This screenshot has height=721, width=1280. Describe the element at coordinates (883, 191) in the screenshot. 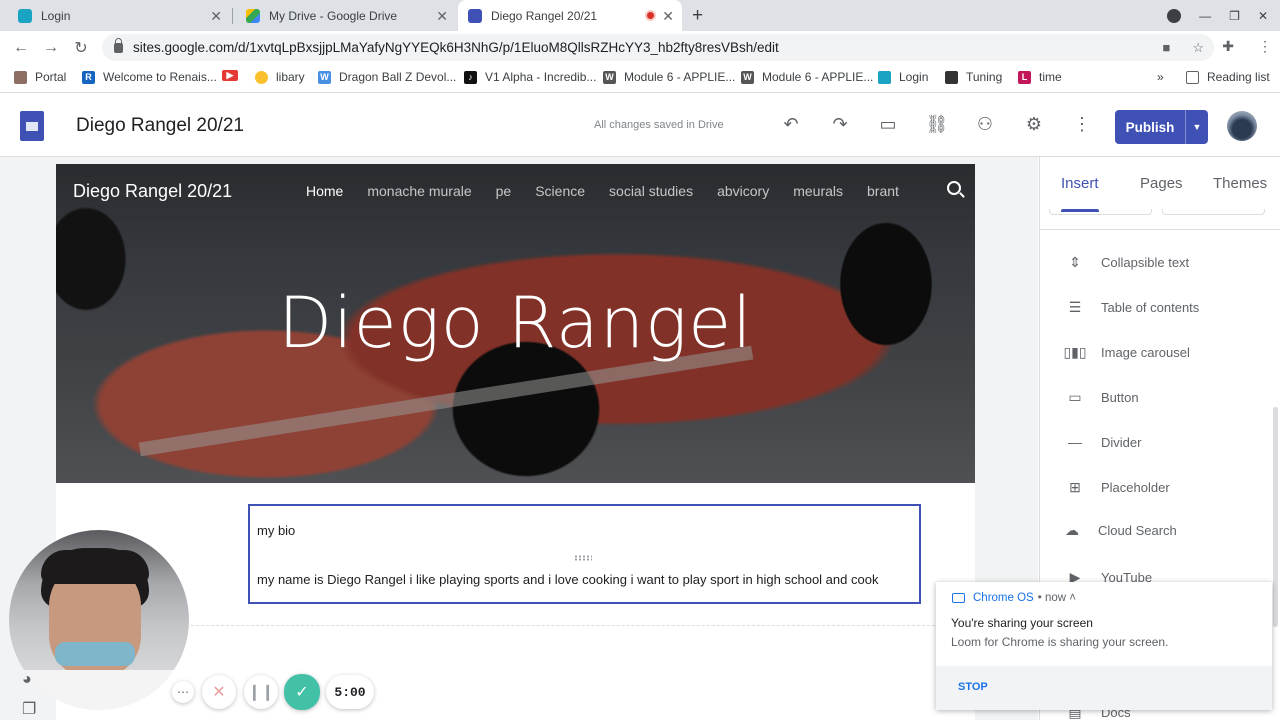

I see `nav-link: brant` at that location.